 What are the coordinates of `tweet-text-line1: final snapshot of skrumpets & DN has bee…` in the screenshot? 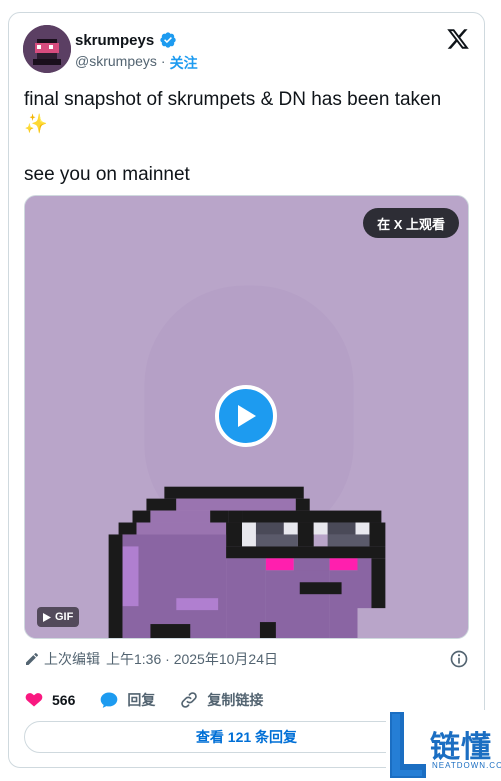 It's located at (246, 99).